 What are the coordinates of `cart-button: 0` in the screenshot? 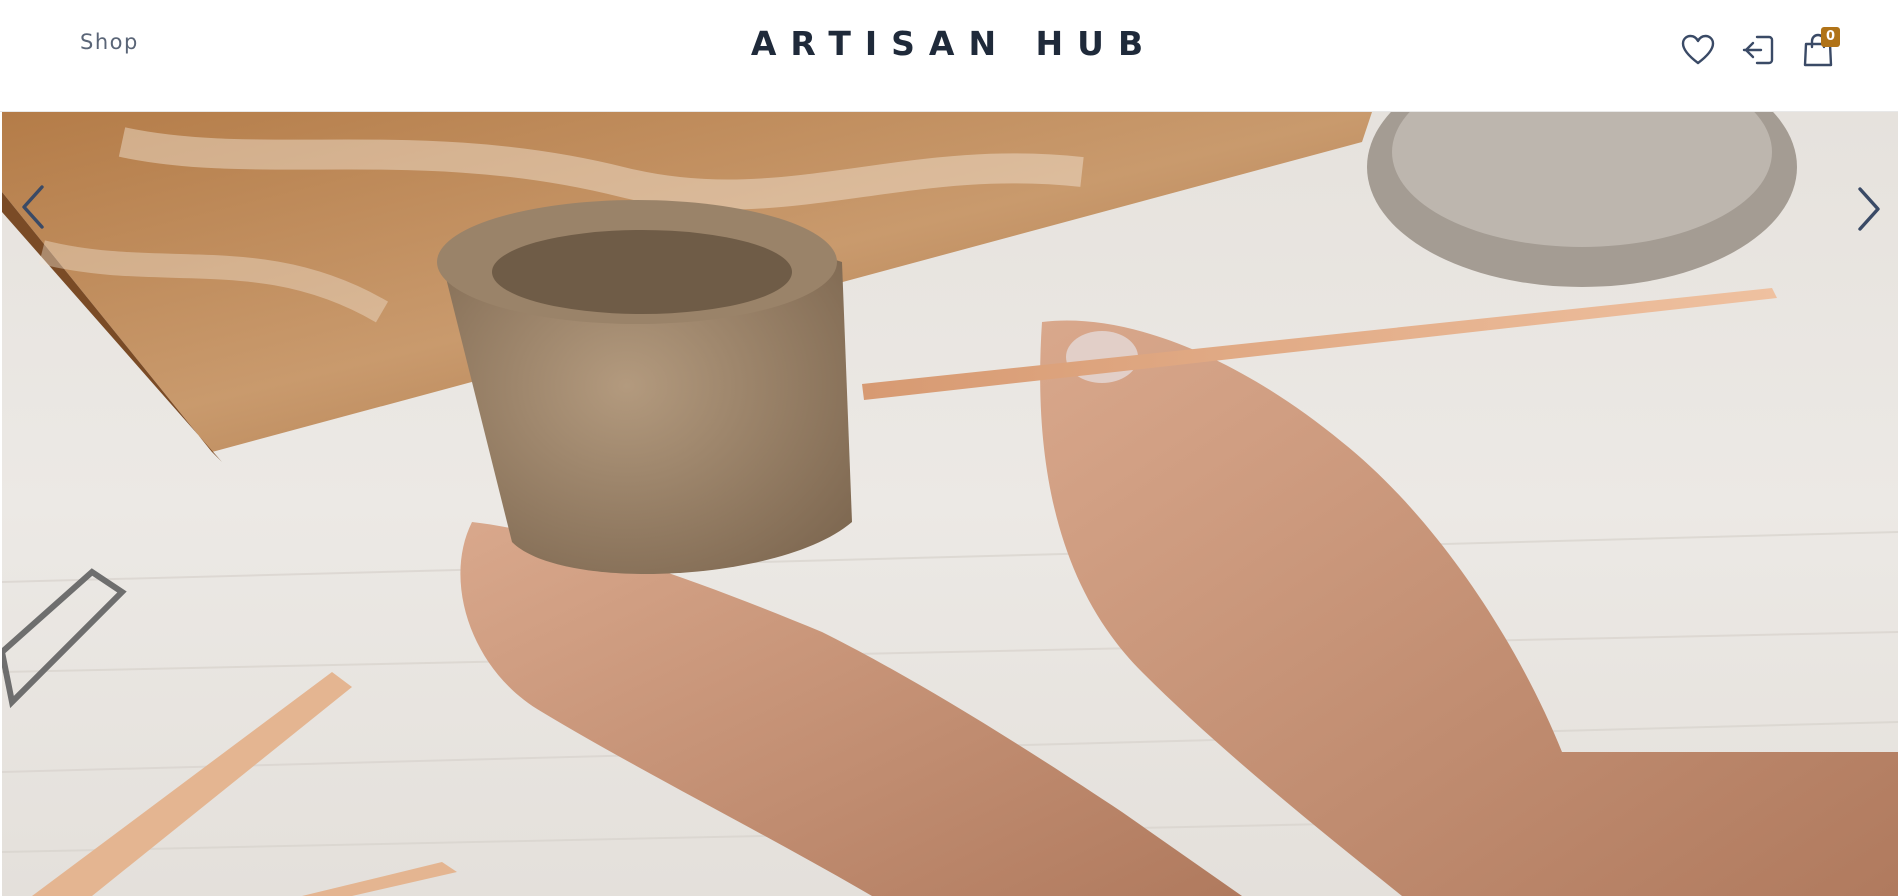 It's located at (1820, 48).